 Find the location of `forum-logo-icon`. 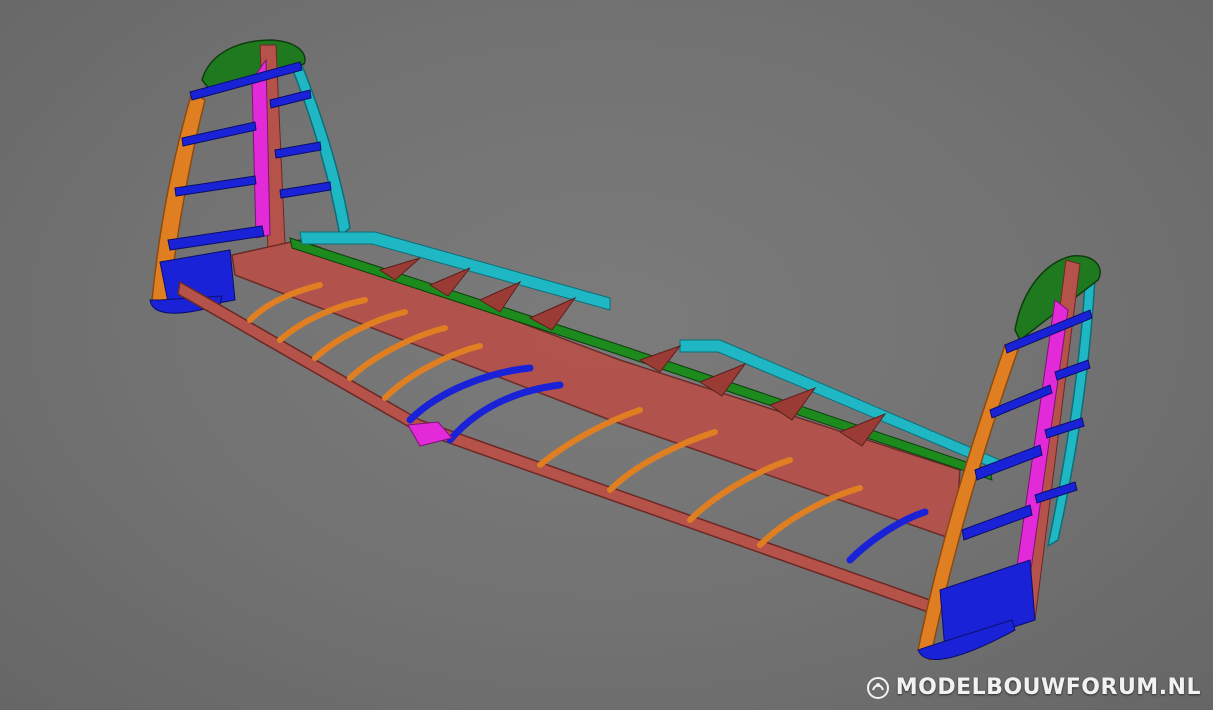

forum-logo-icon is located at coordinates (877, 687).